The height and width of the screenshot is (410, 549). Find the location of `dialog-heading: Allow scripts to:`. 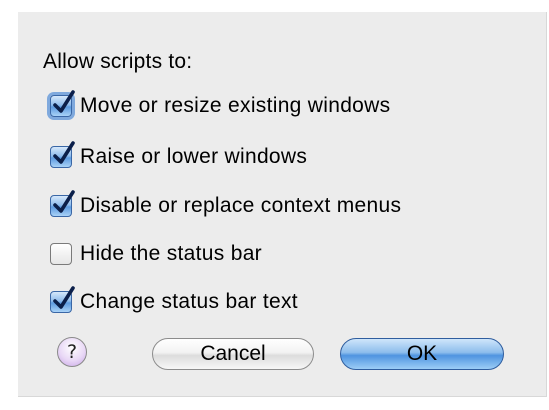

dialog-heading: Allow scripts to: is located at coordinates (118, 61).